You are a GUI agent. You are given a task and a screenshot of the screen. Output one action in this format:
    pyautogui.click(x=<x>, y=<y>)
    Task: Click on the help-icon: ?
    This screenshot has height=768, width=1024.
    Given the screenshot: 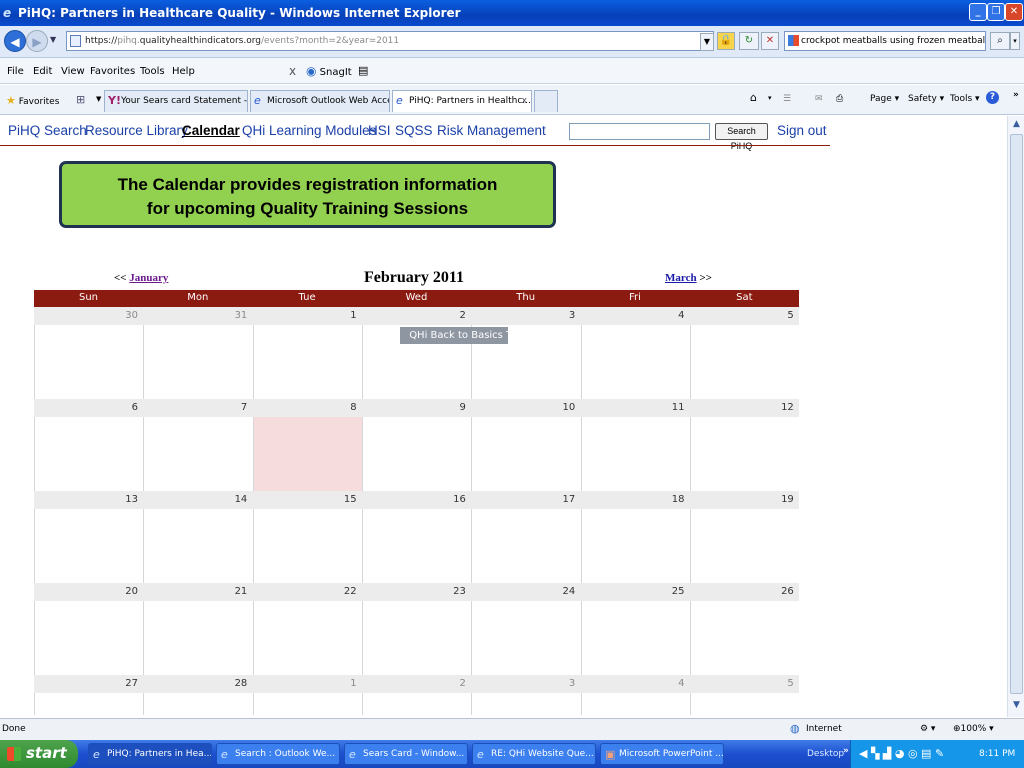 What is the action you would take?
    pyautogui.click(x=992, y=97)
    